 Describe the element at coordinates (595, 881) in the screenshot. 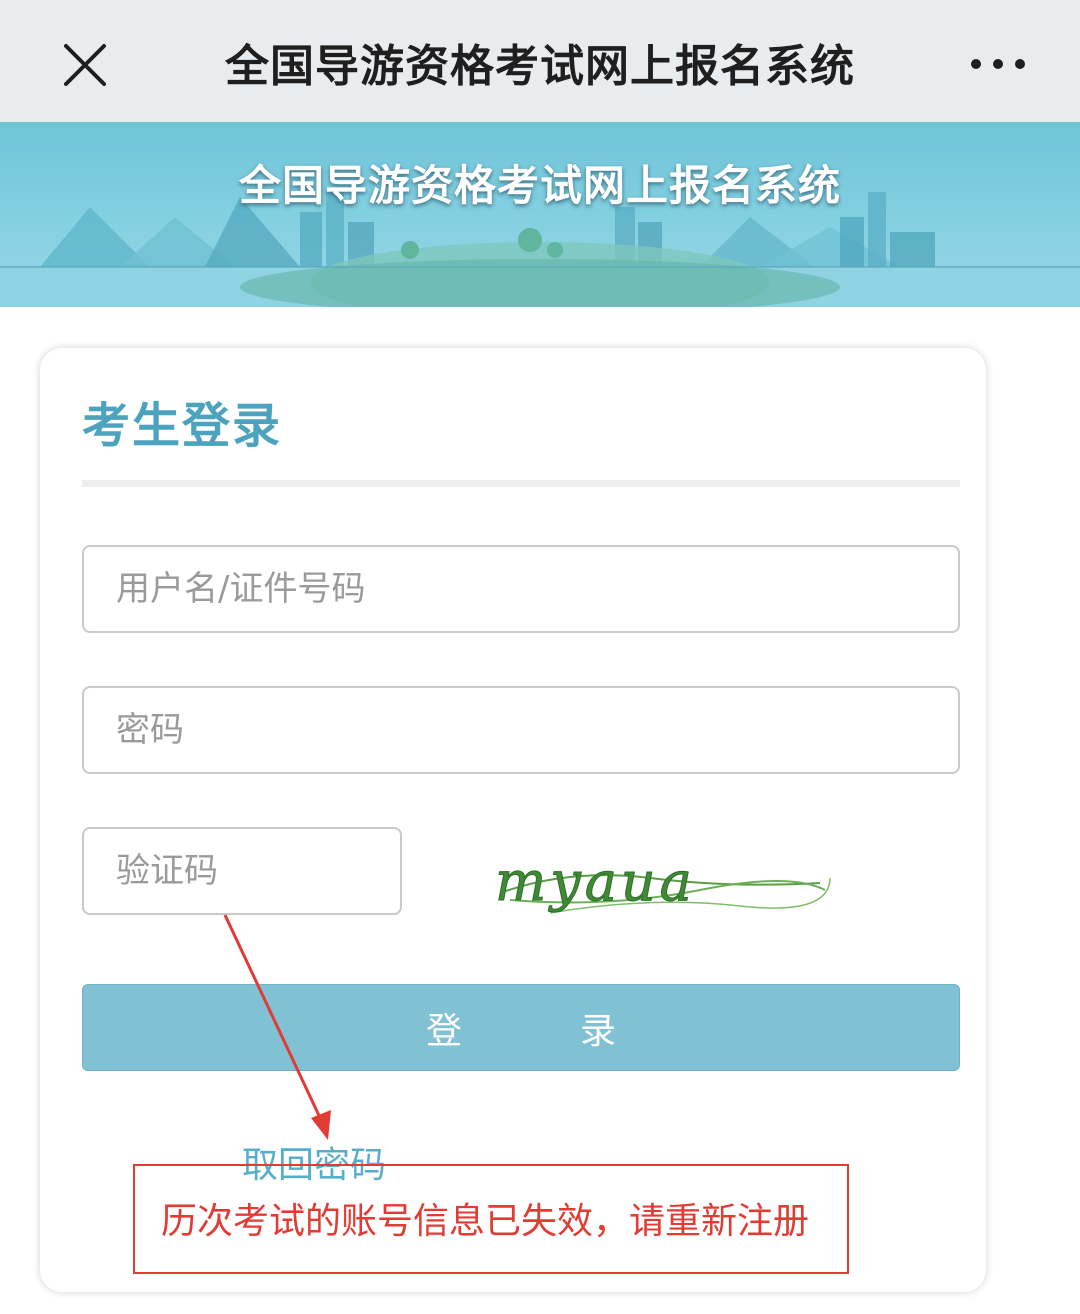

I see `captcha-text: myaua` at that location.